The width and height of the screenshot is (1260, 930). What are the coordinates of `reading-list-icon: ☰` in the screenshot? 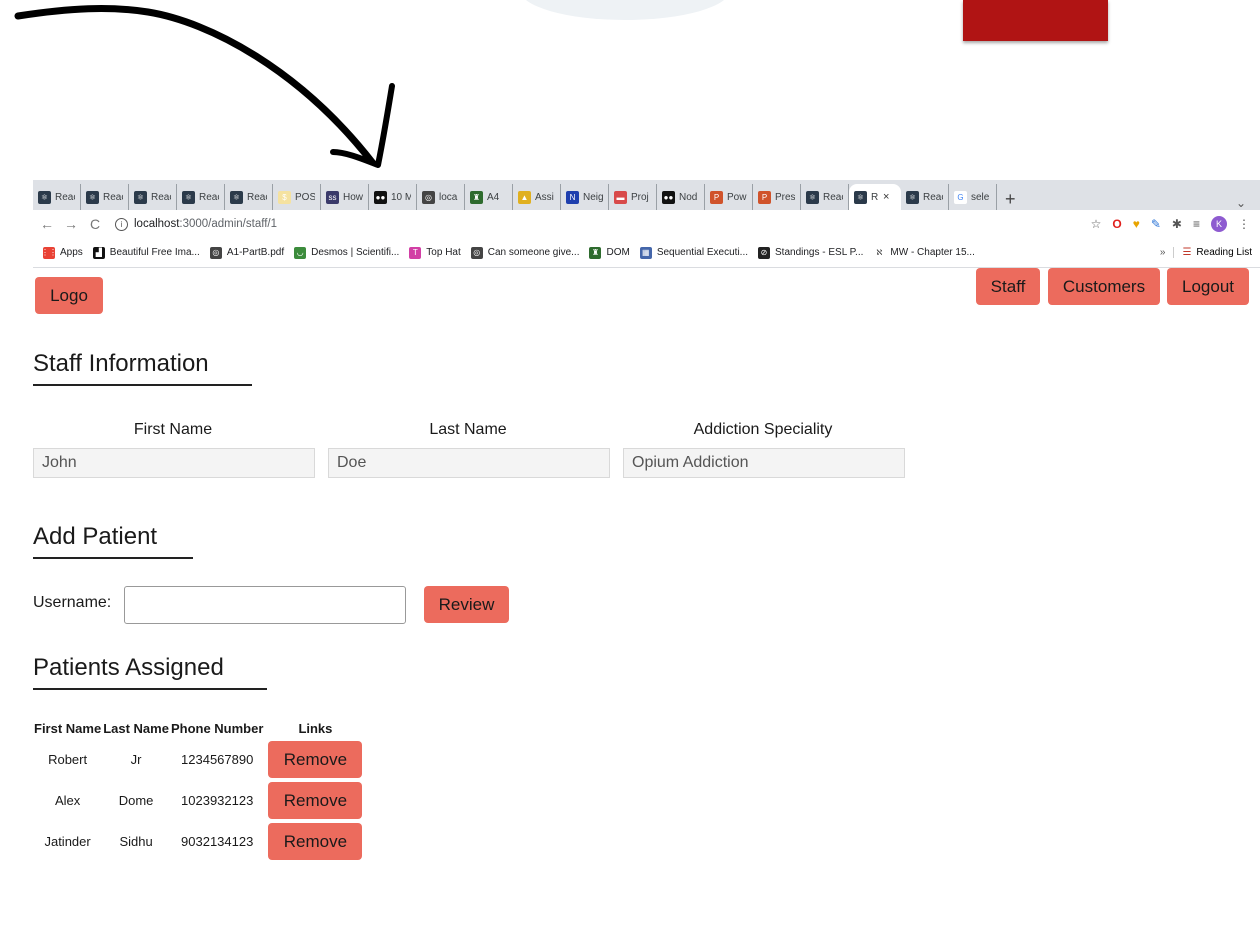 It's located at (1187, 252).